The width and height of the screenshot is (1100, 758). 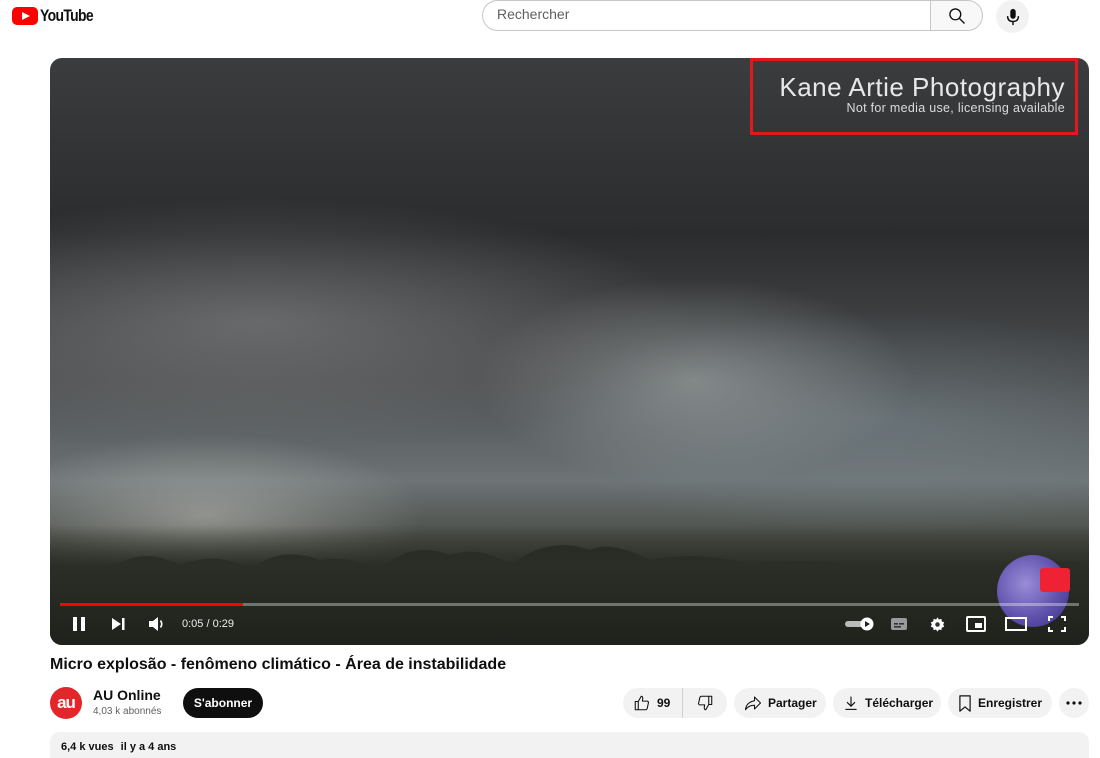 I want to click on miniplayer-icon, so click(x=976, y=624).